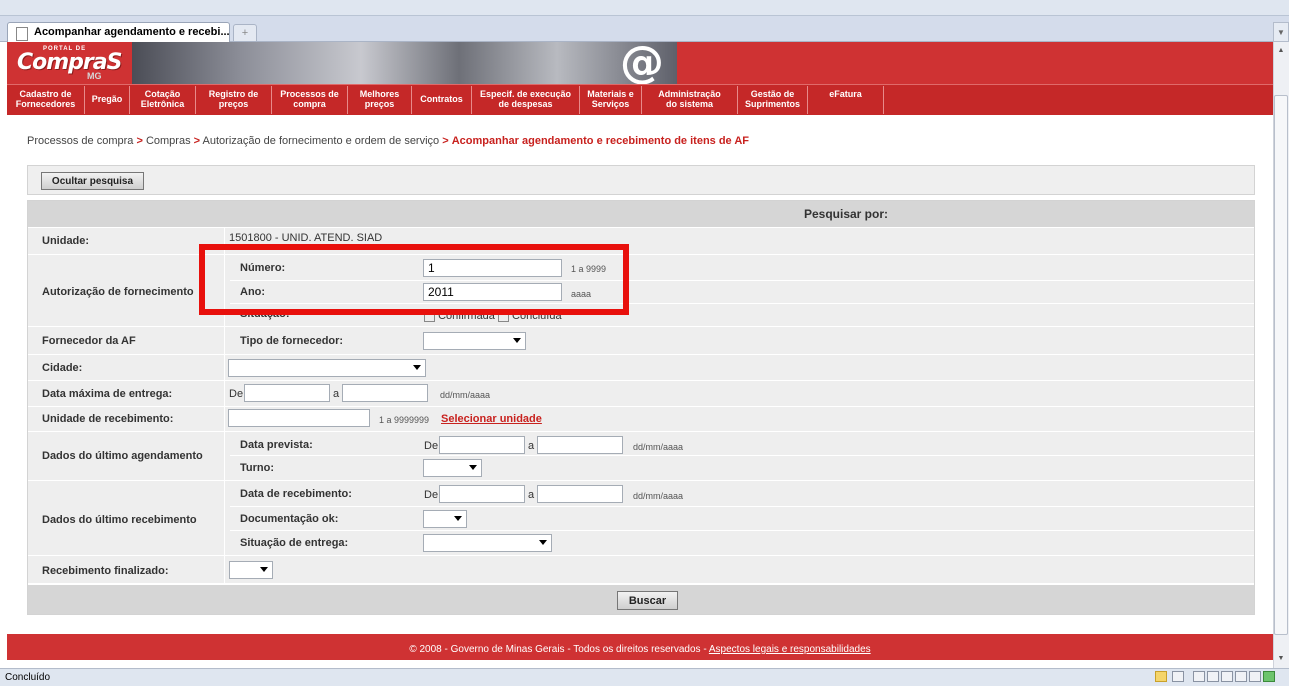  I want to click on data-recebimento-to-input, so click(580, 494).